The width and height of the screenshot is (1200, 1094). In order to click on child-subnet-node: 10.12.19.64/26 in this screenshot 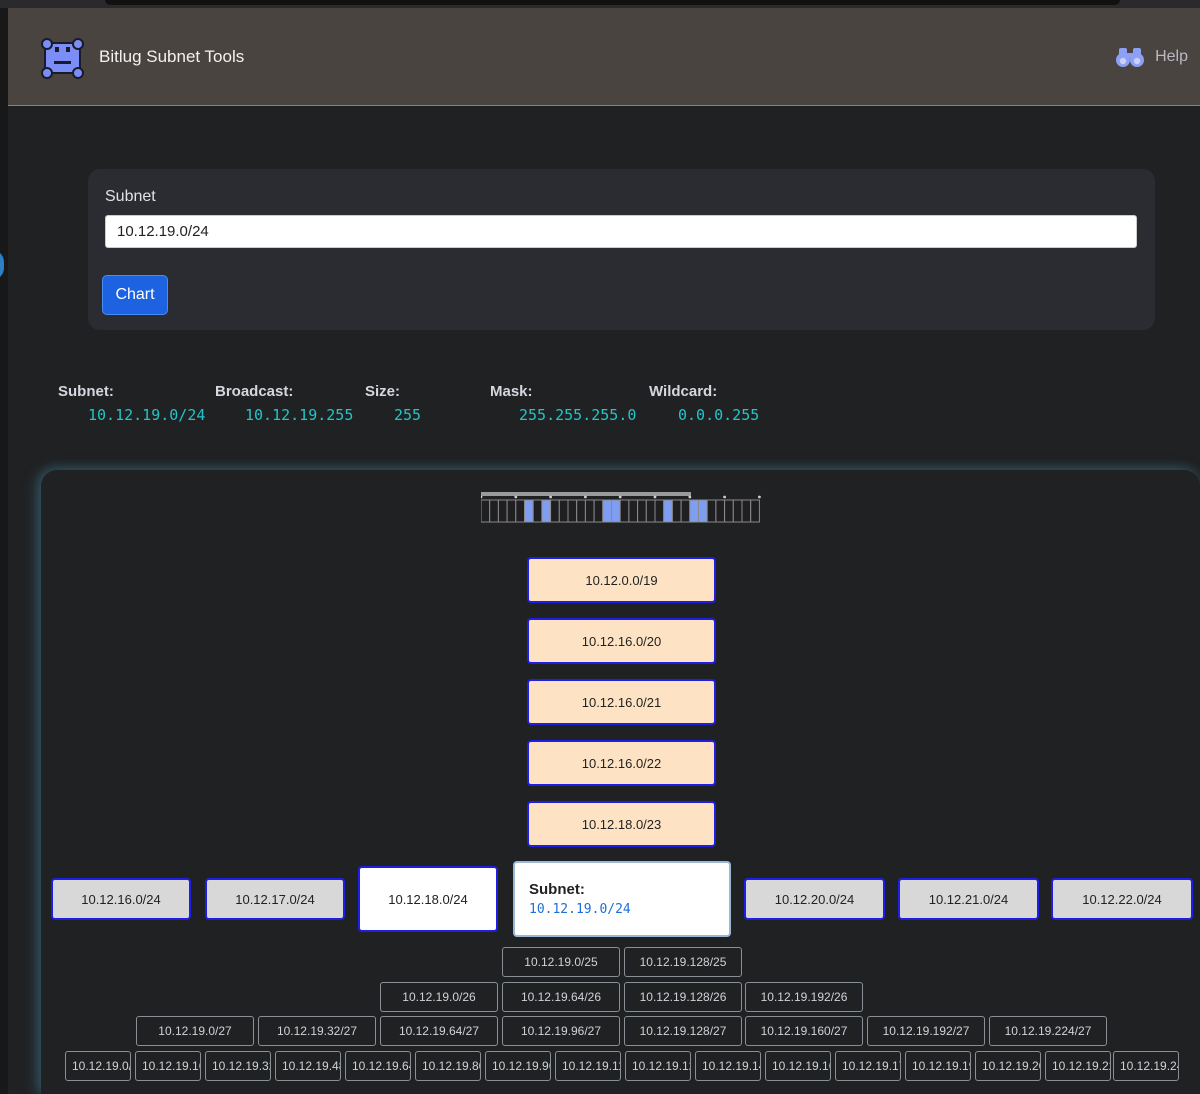, I will do `click(561, 997)`.